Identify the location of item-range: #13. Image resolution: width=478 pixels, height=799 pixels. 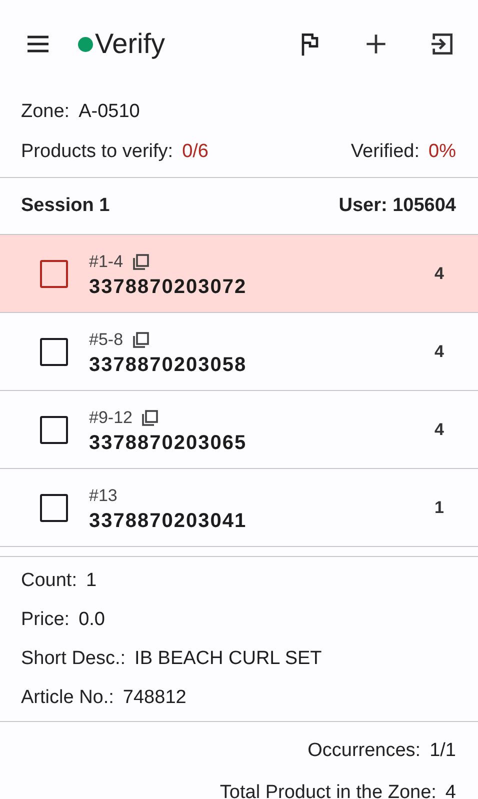
(103, 496).